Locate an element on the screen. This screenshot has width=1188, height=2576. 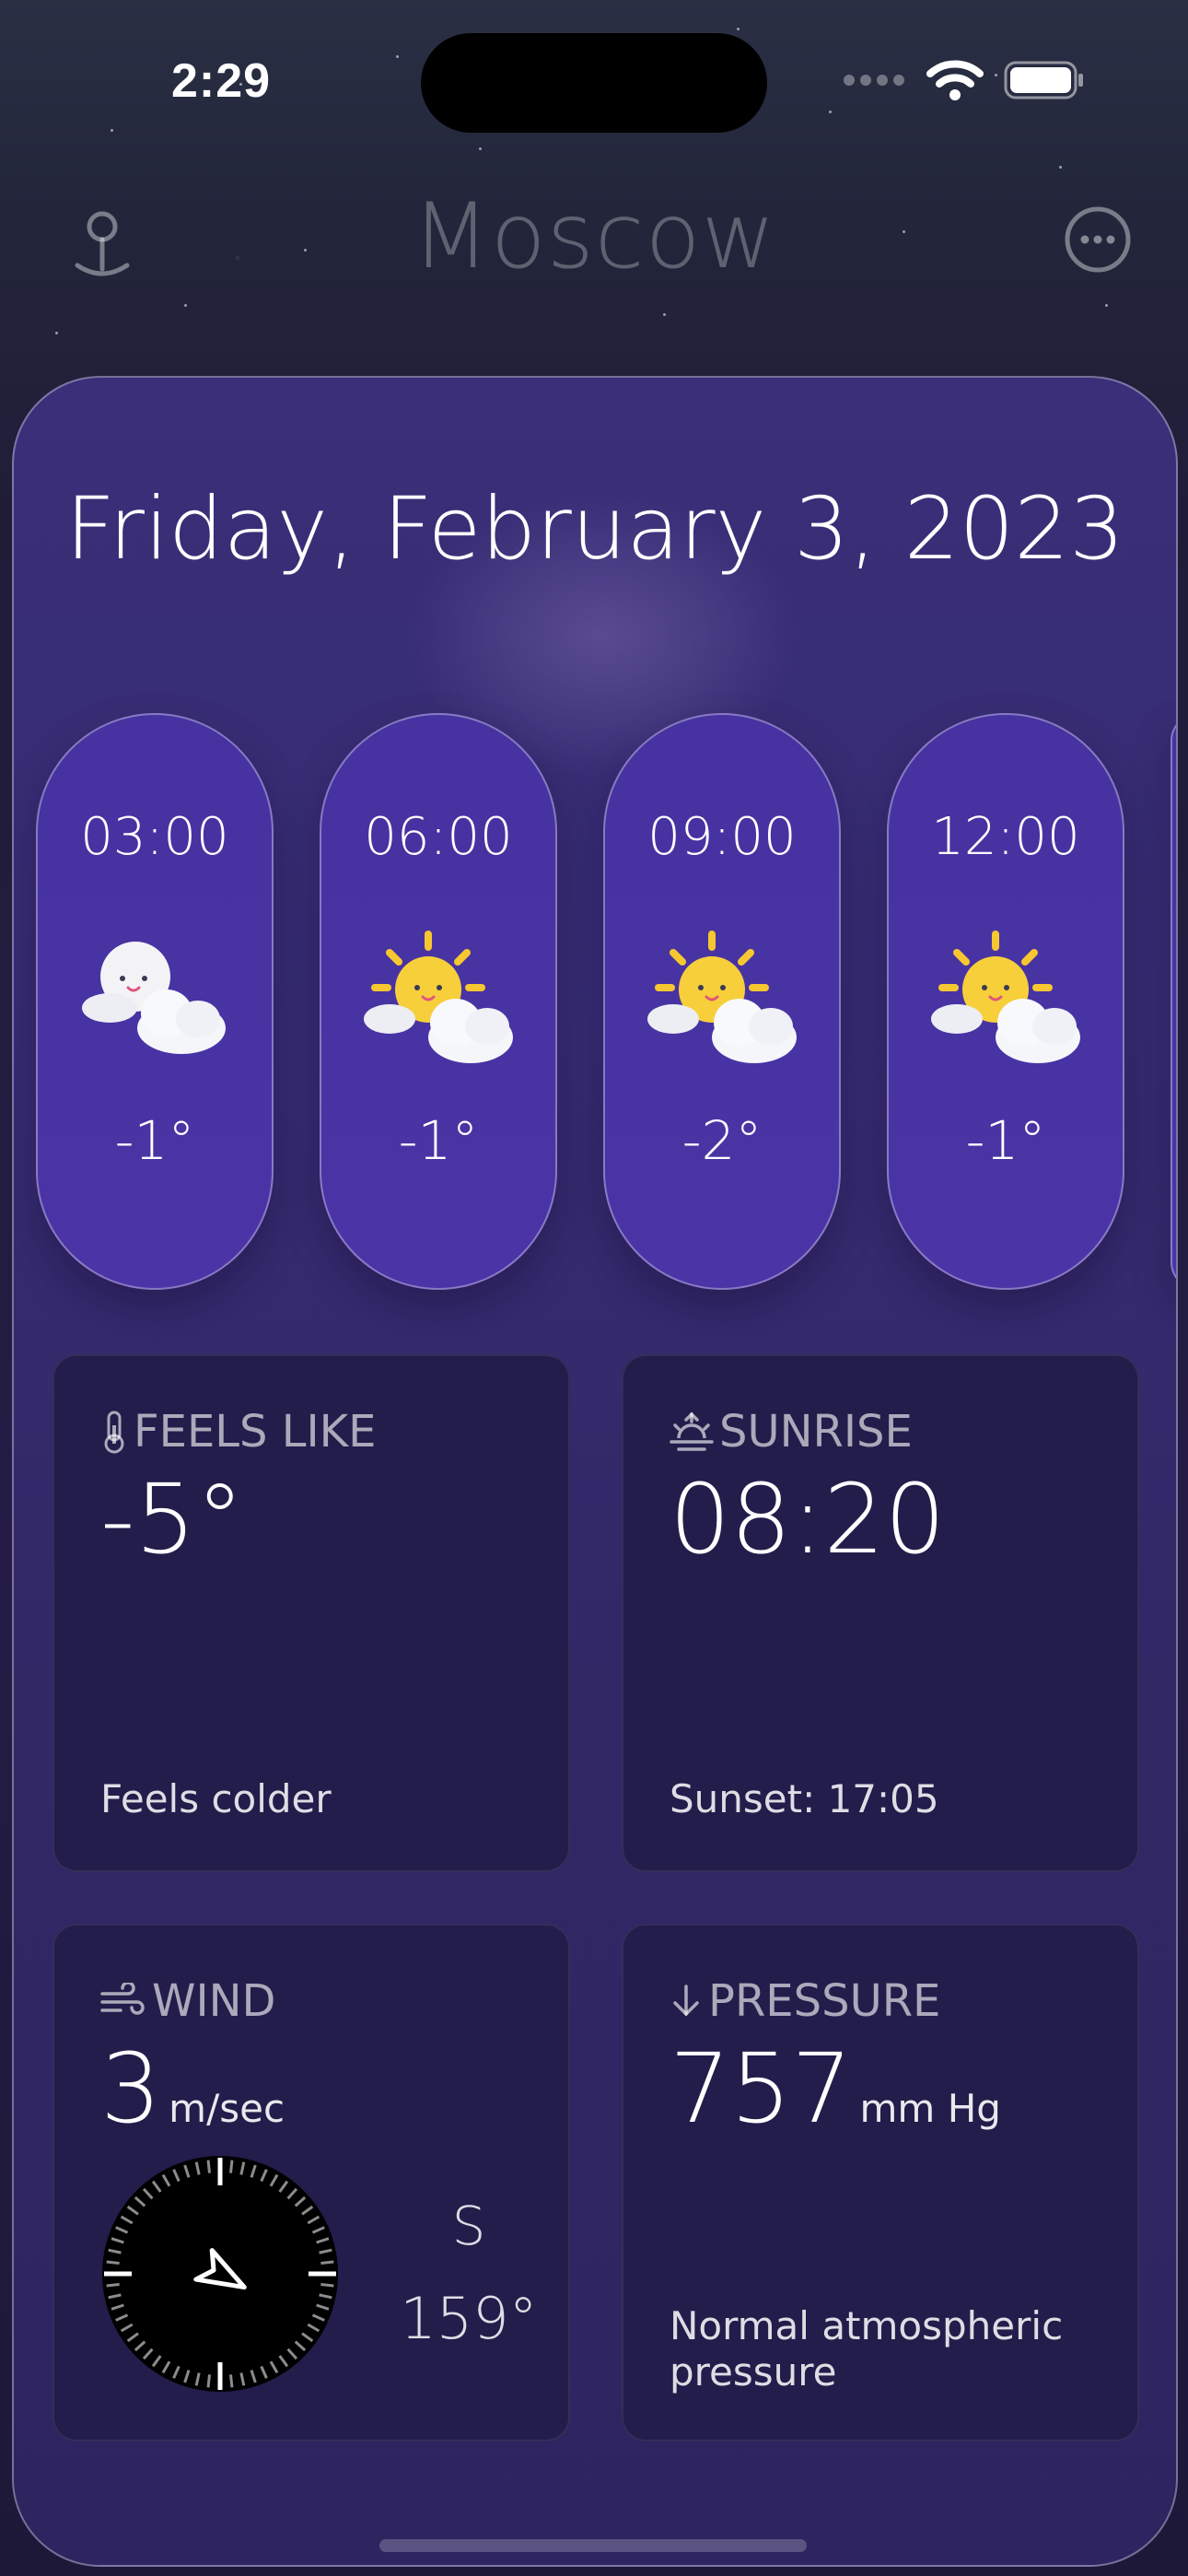
wind-value-row: 3 m/sec is located at coordinates (192, 2088).